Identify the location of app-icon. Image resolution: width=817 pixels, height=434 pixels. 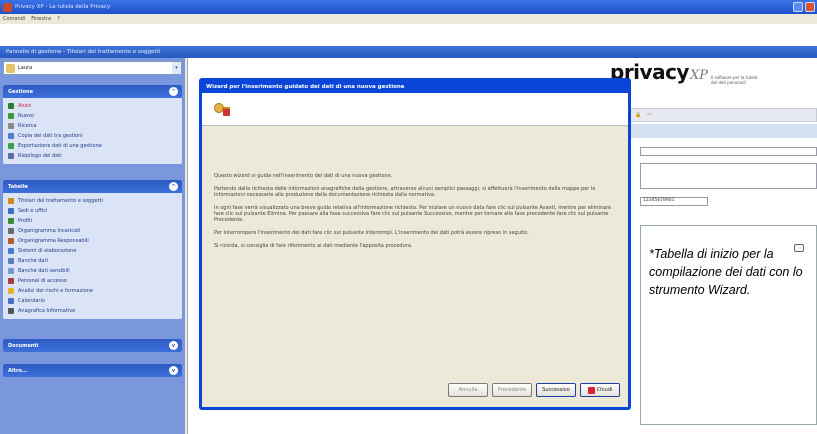
(7, 7).